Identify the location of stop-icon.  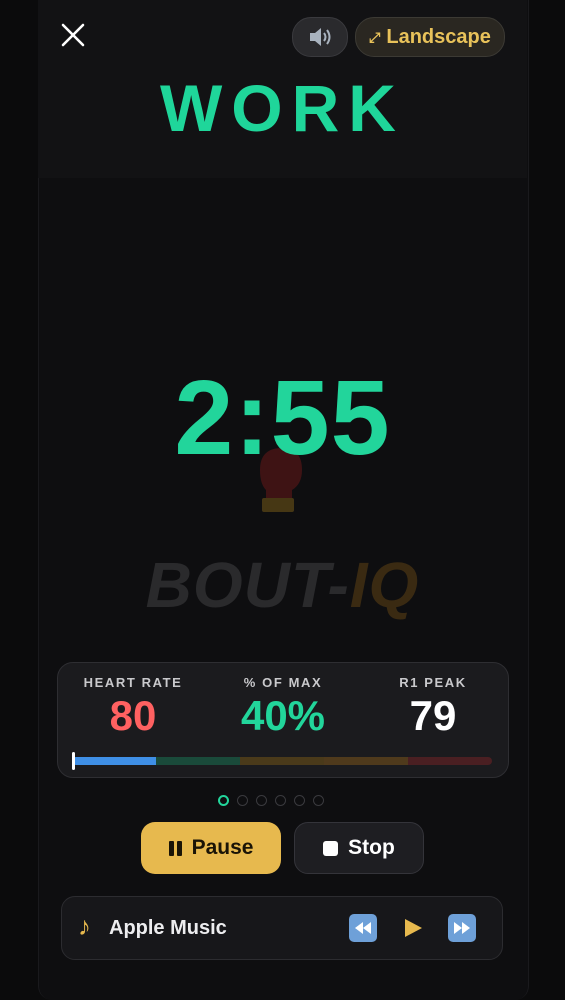
(331, 848).